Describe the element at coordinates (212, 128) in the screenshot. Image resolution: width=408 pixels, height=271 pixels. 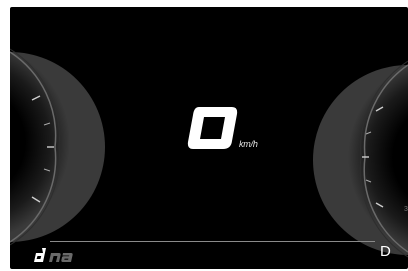
I see `speed-digit` at that location.